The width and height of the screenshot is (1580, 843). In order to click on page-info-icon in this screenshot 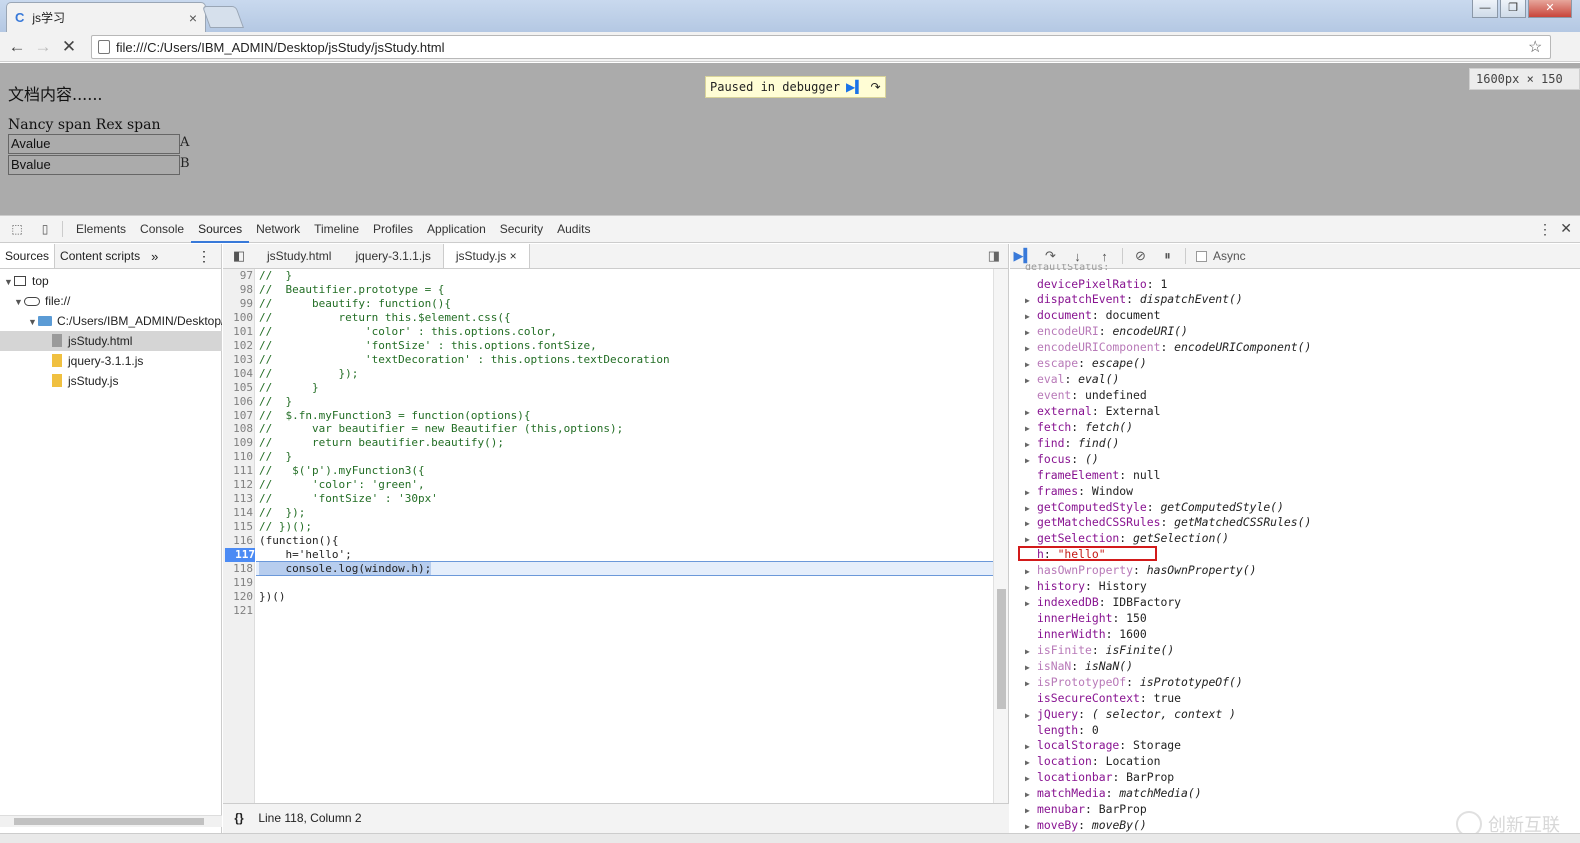, I will do `click(104, 47)`.